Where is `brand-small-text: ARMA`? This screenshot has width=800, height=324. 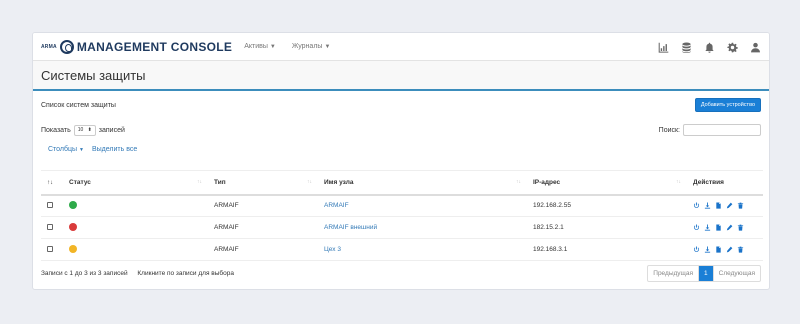
brand-small-text: ARMA is located at coordinates (49, 46).